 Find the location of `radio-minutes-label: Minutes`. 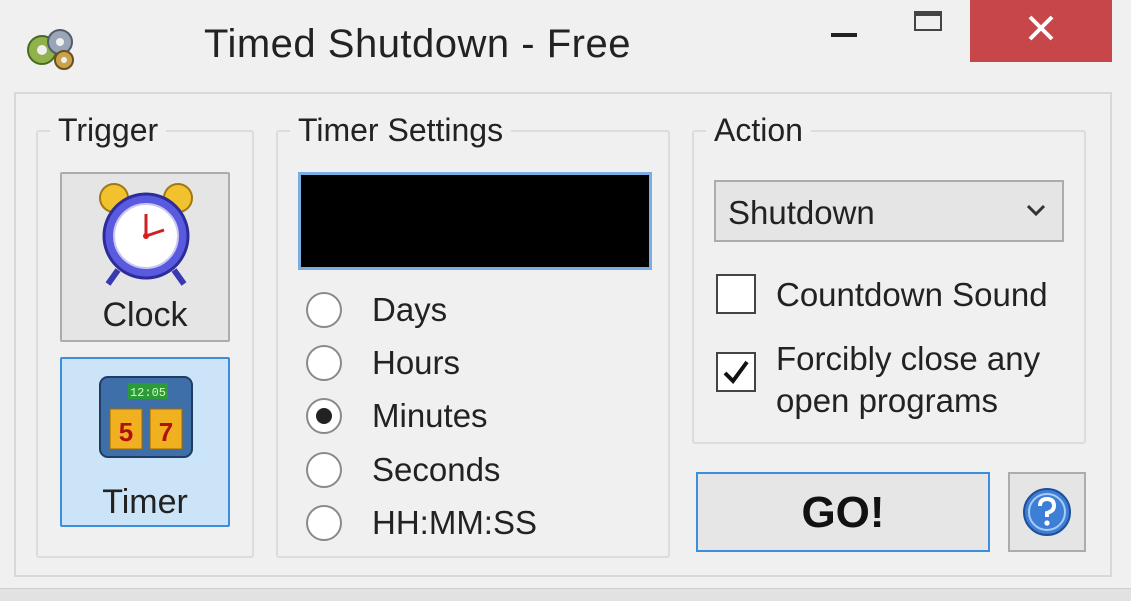

radio-minutes-label: Minutes is located at coordinates (430, 415).